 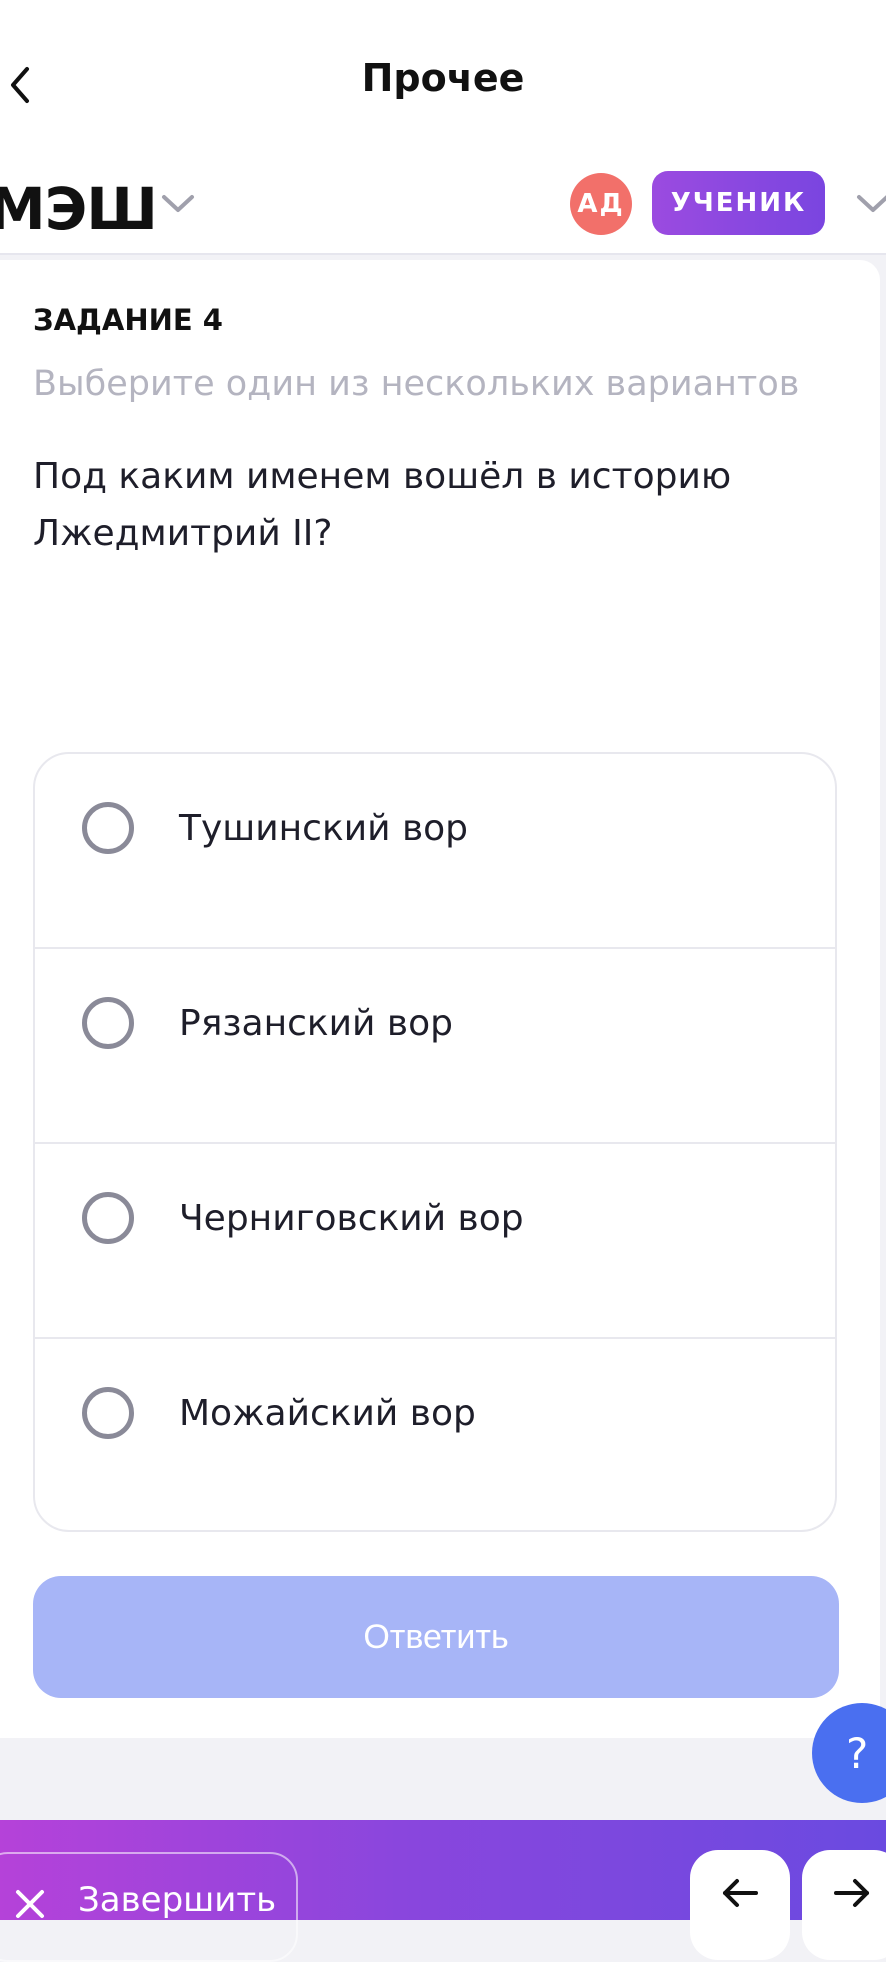 I want to click on next-button, so click(x=844, y=1905).